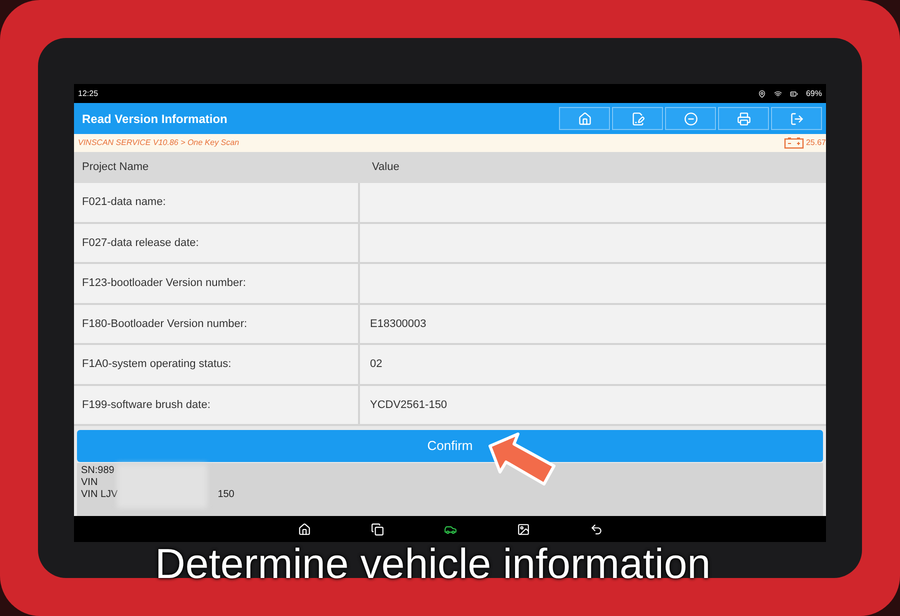 This screenshot has height=616, width=900. What do you see at coordinates (398, 324) in the screenshot?
I see `table-cell-text: E18300003` at bounding box center [398, 324].